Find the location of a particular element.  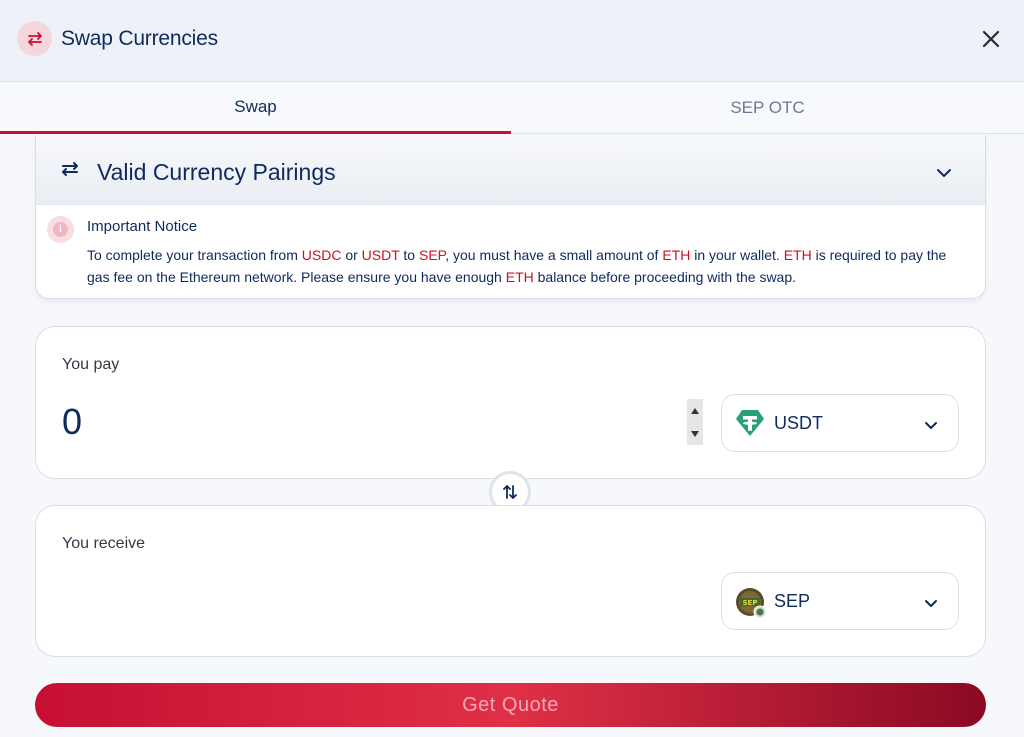

info-icon: i is located at coordinates (60, 229).